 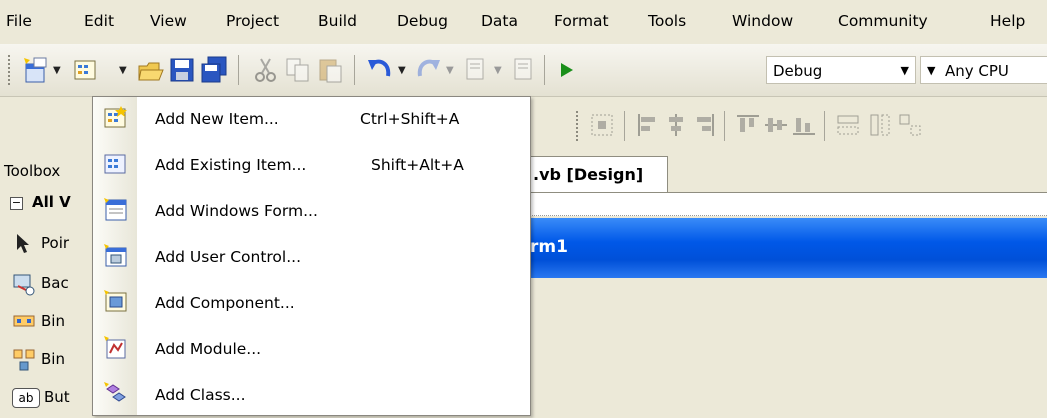 I want to click on solution-configuration-combo: Debug ▼, so click(x=841, y=70).